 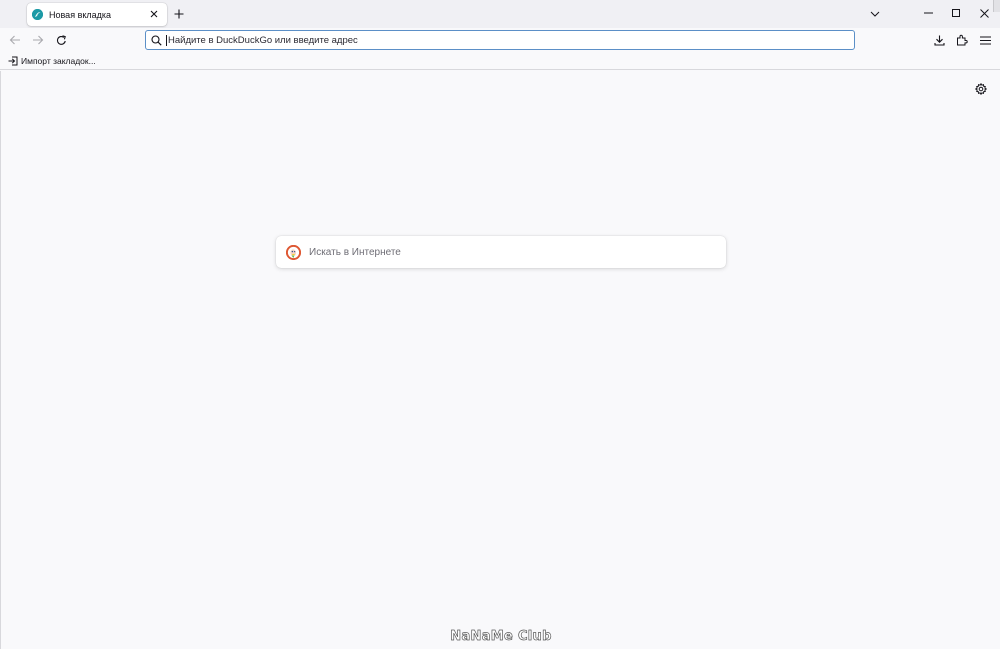 I want to click on search-icon, so click(x=156, y=40).